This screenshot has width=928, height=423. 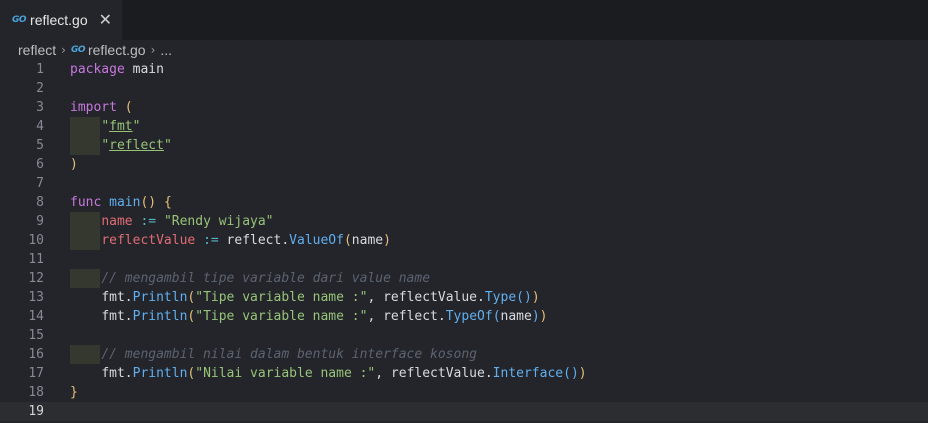 I want to click on operator: :=, so click(x=211, y=240).